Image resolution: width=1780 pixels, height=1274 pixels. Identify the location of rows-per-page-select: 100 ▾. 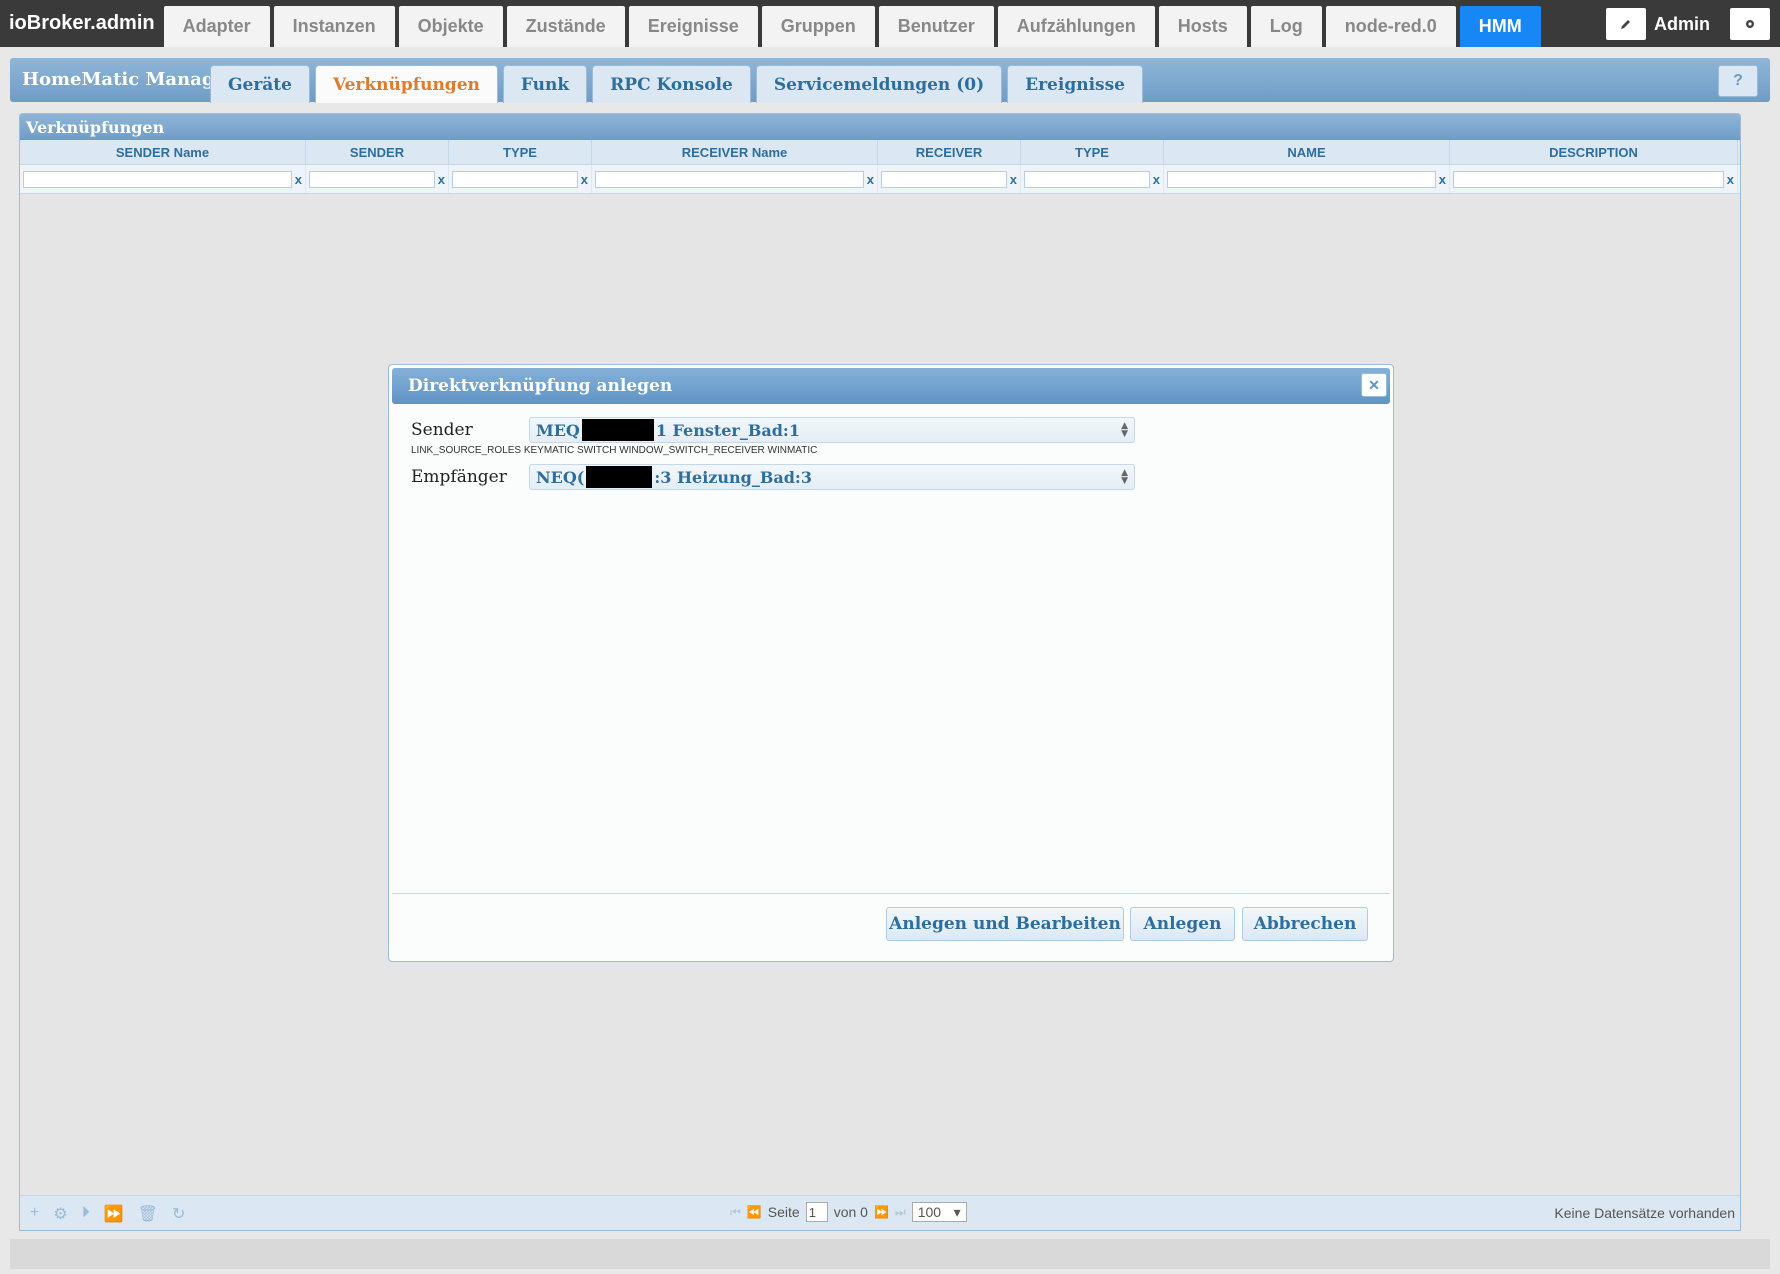
(939, 1212).